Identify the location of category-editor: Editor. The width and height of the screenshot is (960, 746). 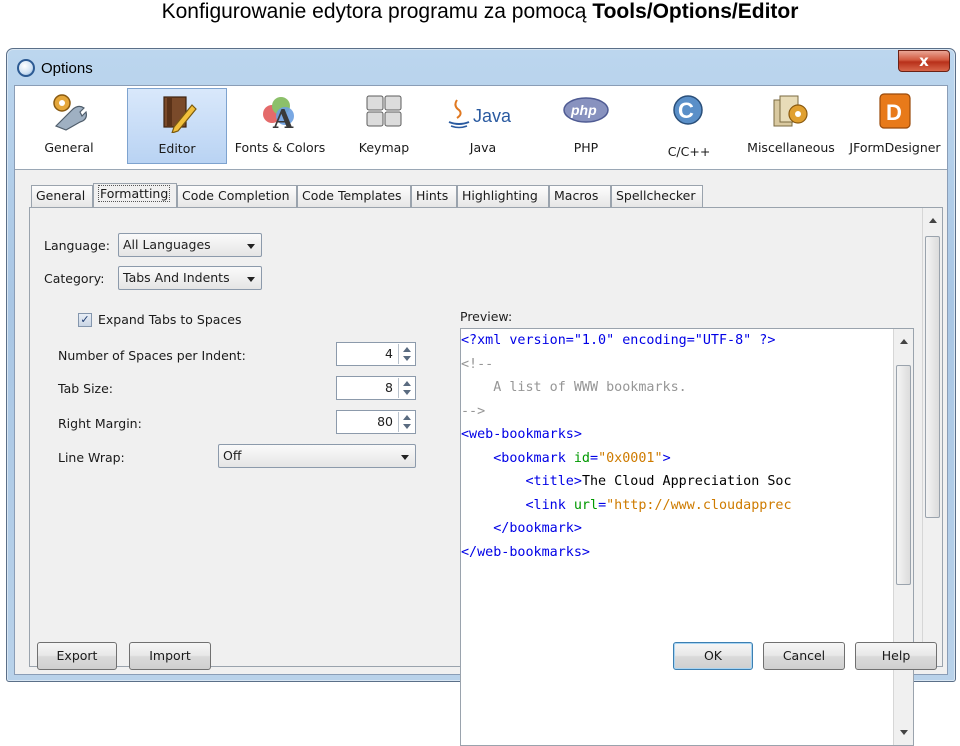
(177, 126).